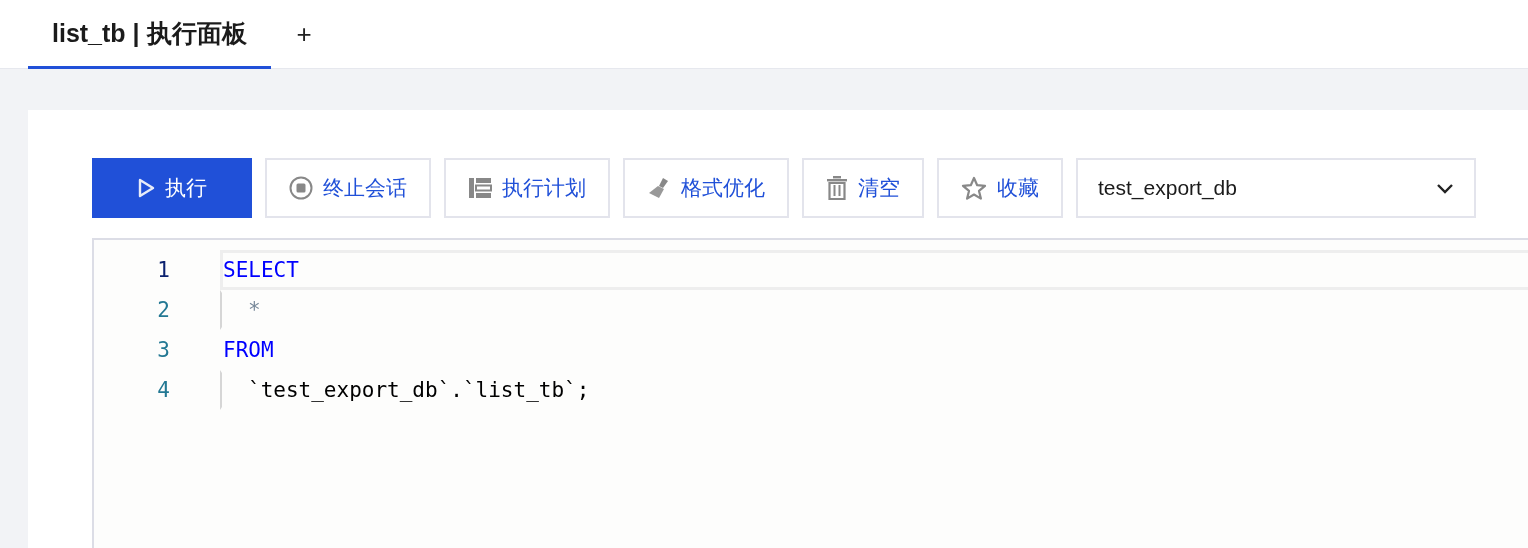  What do you see at coordinates (837, 188) in the screenshot?
I see `trash-icon` at bounding box center [837, 188].